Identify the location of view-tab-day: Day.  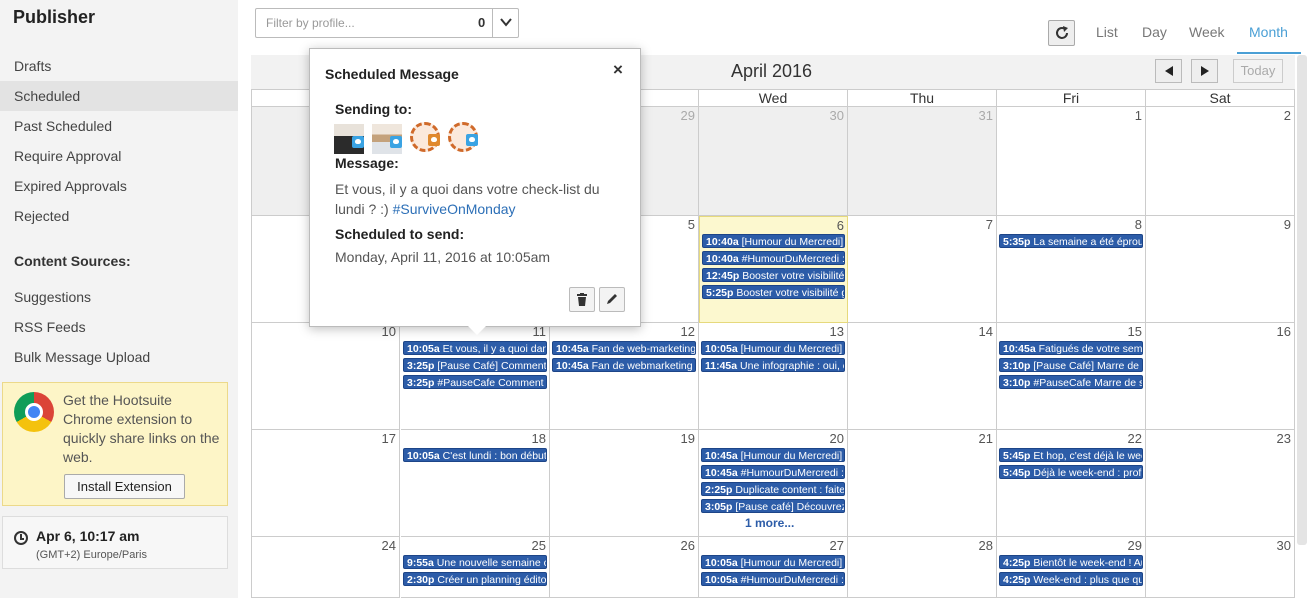
(1154, 32).